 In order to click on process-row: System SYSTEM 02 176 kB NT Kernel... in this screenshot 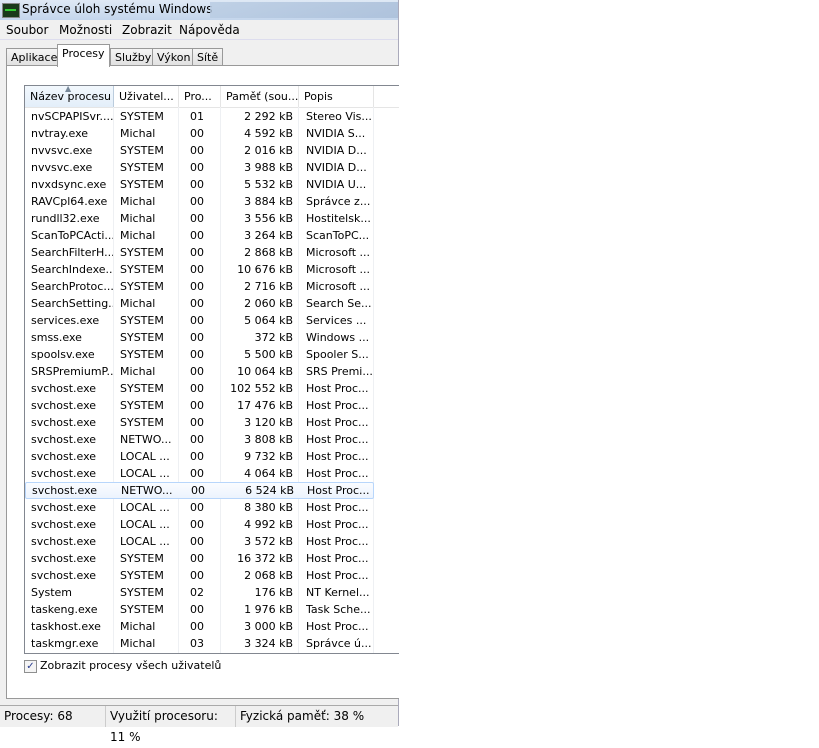, I will do `click(199, 592)`.